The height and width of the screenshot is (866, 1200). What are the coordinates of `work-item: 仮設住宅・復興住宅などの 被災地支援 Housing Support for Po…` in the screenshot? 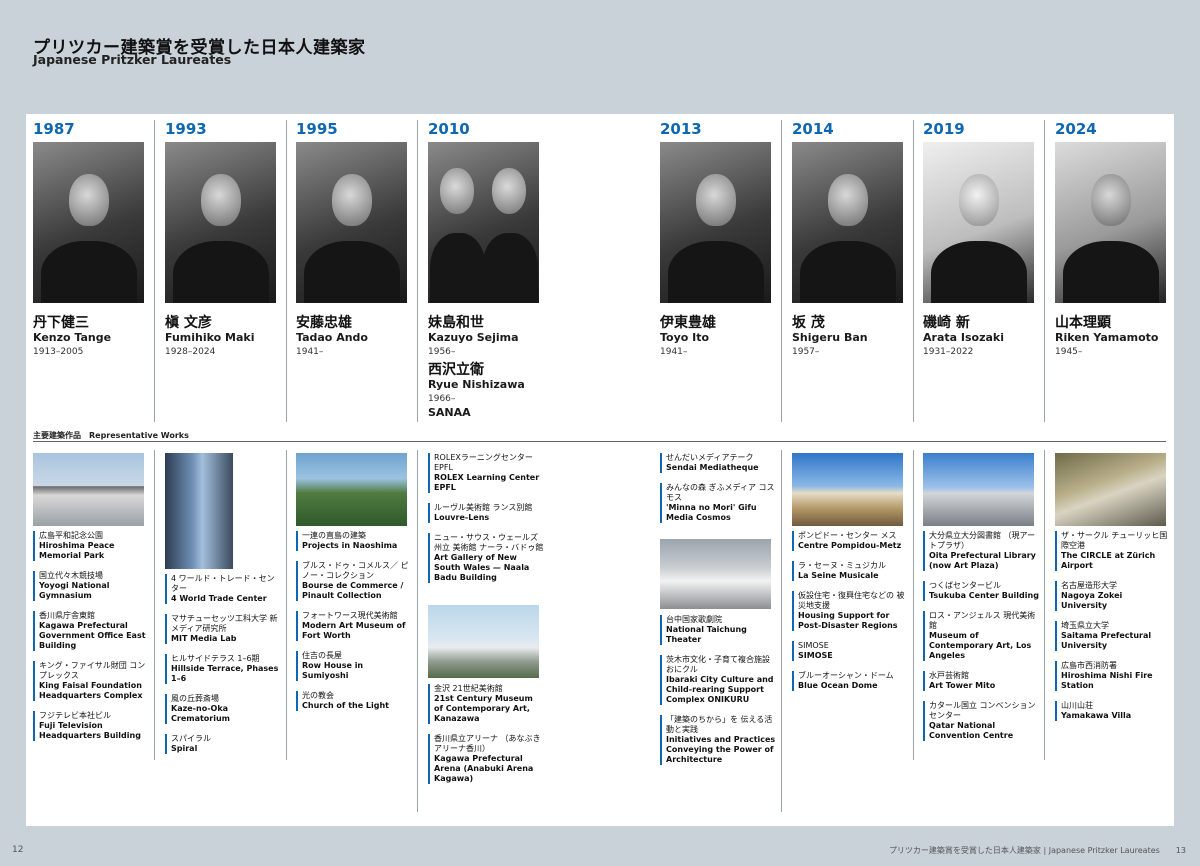 It's located at (850, 611).